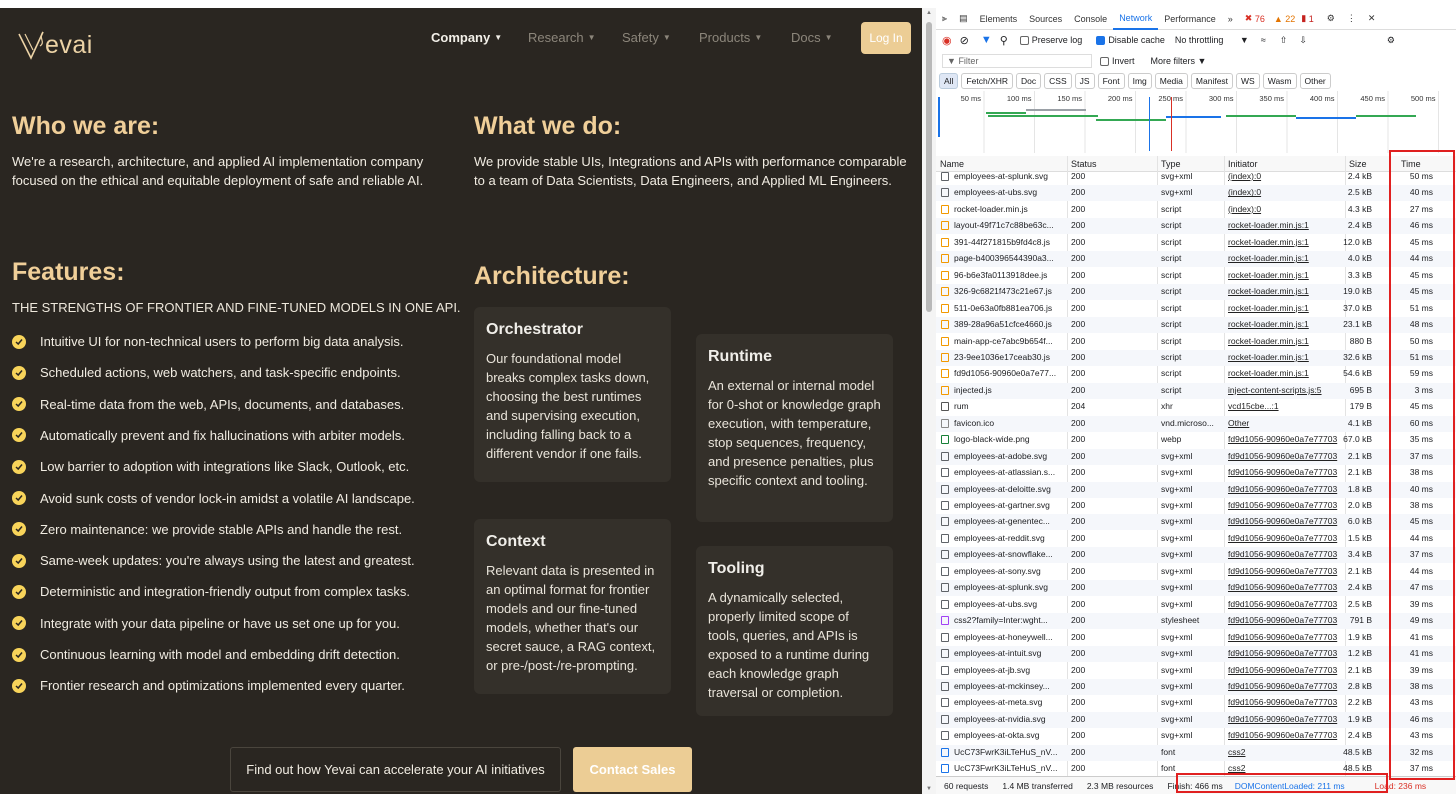 The width and height of the screenshot is (1456, 794). What do you see at coordinates (1130, 40) in the screenshot?
I see `disable-cache-checkbox: Disable cache` at bounding box center [1130, 40].